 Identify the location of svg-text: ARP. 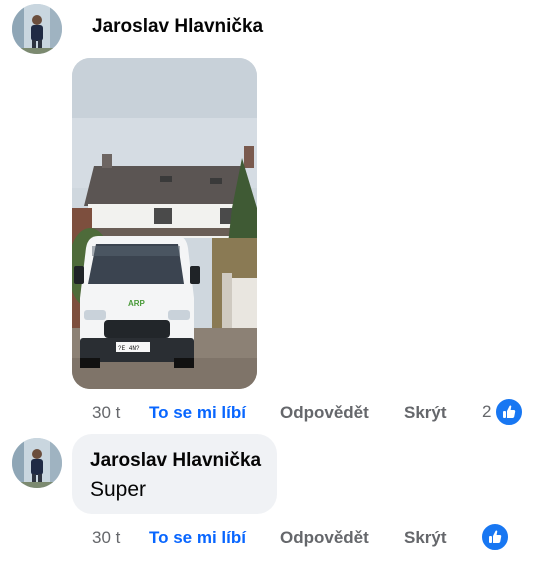
(137, 303).